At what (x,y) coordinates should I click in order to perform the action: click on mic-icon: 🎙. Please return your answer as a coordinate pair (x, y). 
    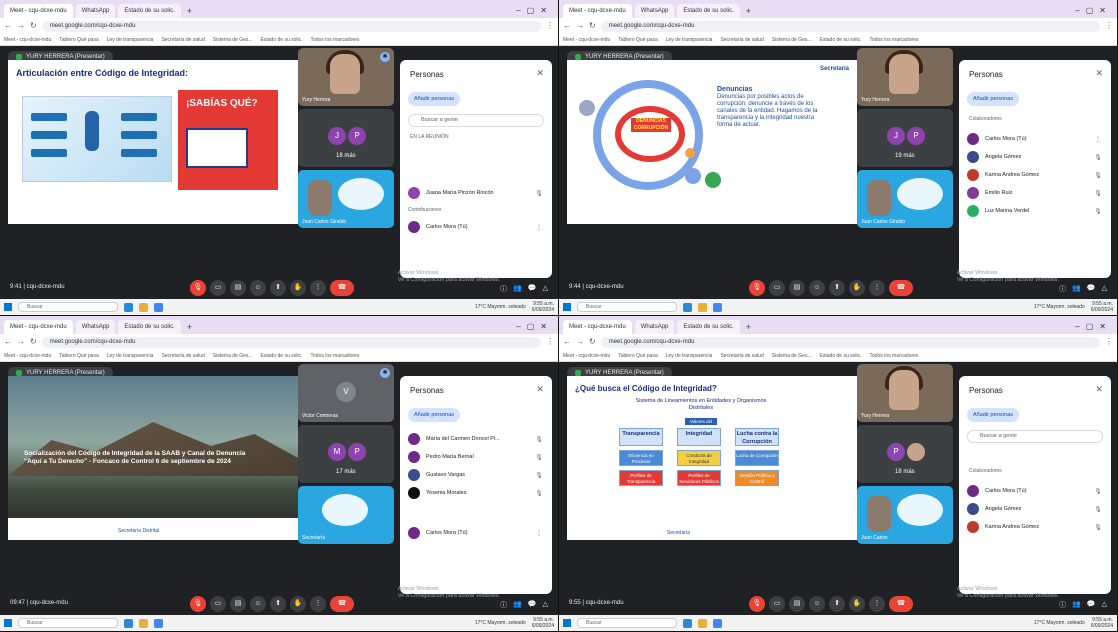
    Looking at the image, I should click on (198, 604).